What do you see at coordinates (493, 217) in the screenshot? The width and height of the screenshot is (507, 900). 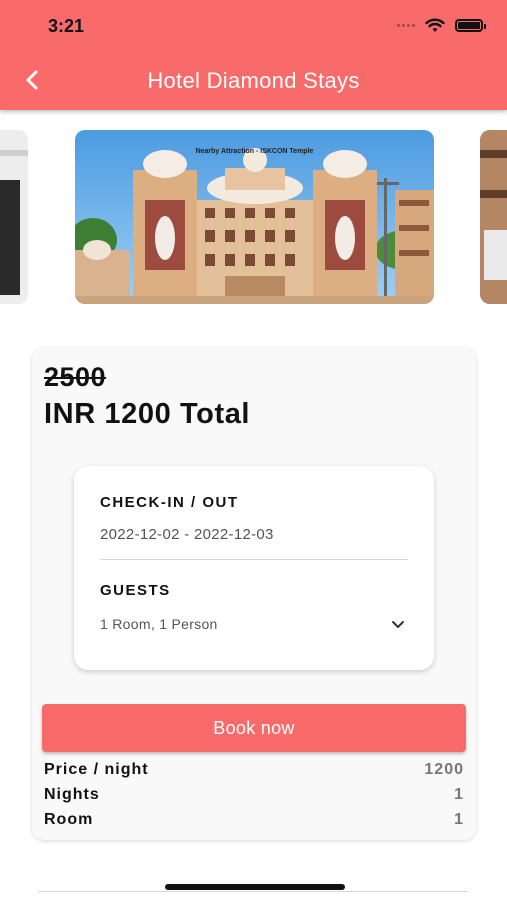 I see `carousel-photo-next` at bounding box center [493, 217].